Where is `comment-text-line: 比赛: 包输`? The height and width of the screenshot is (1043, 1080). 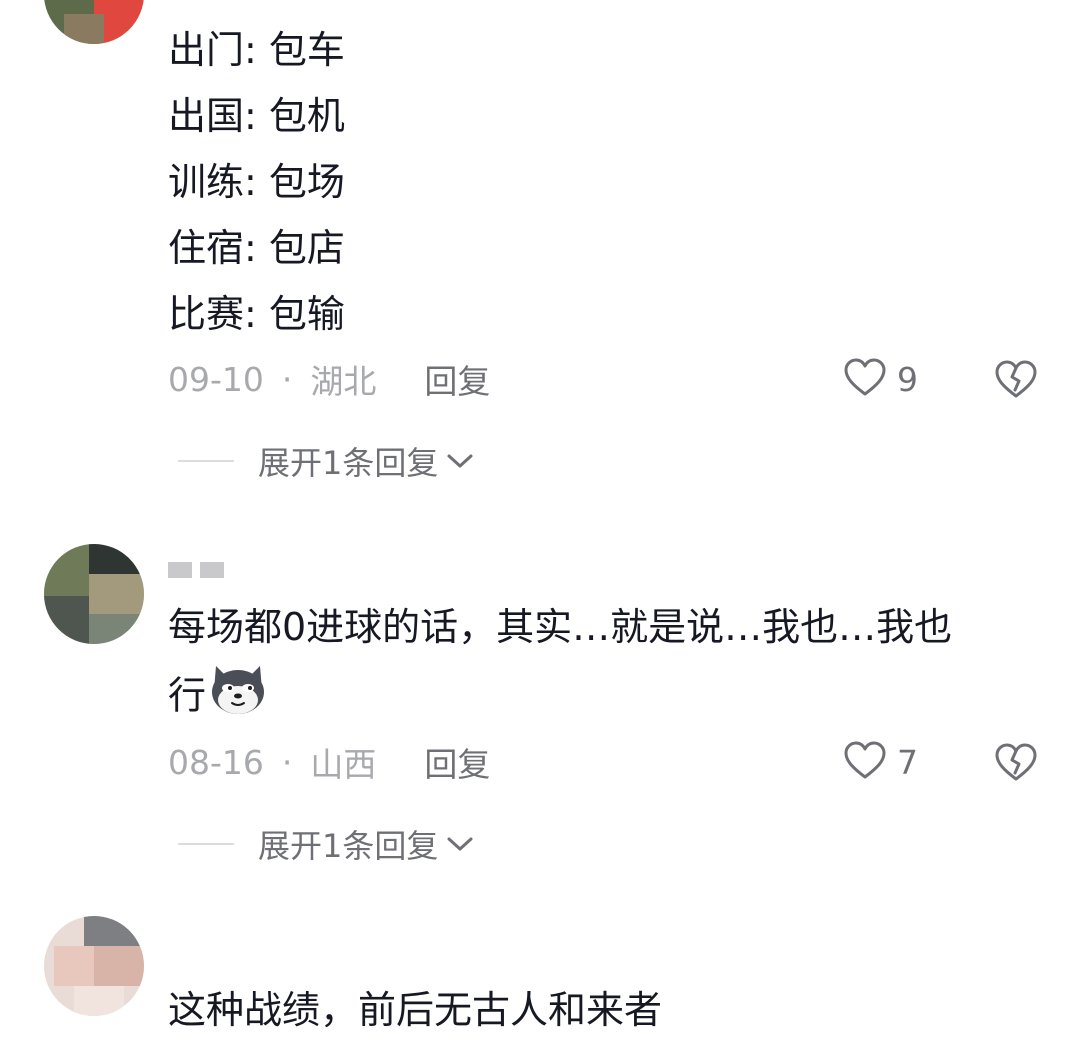
comment-text-line: 比赛: 包输 is located at coordinates (256, 314).